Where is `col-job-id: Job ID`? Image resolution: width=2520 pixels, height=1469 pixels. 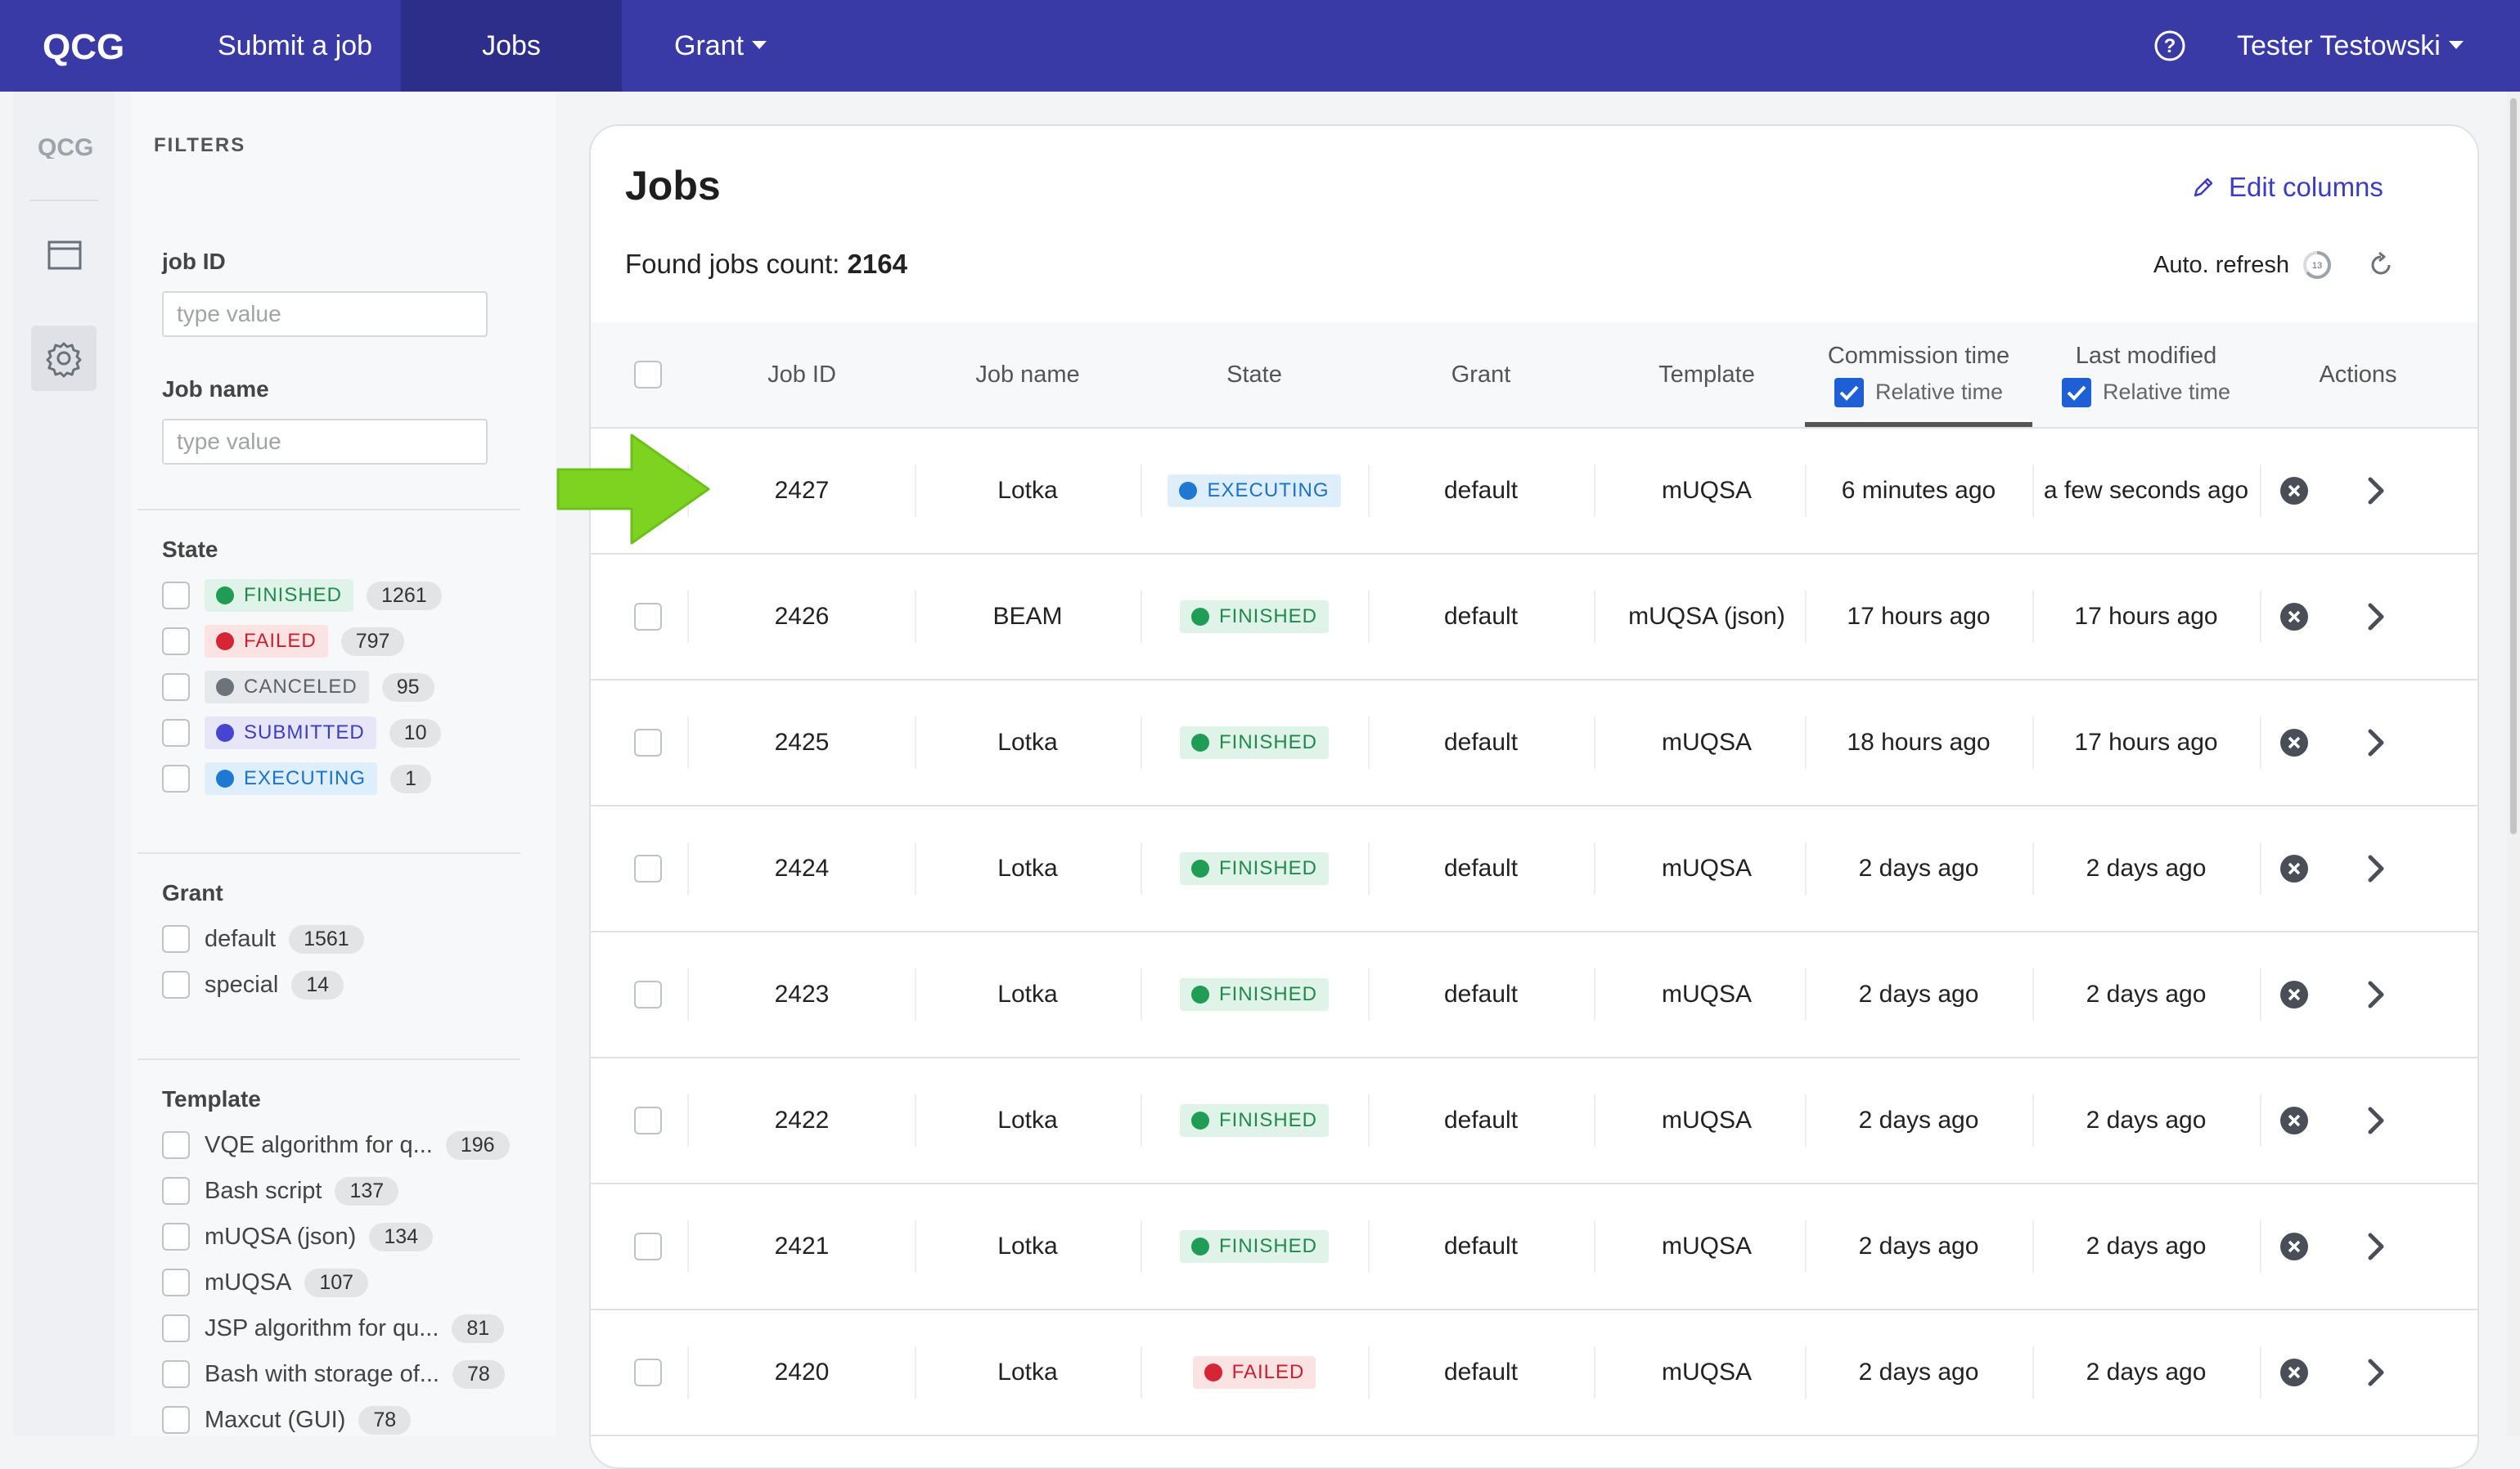
col-job-id: Job ID is located at coordinates (802, 374).